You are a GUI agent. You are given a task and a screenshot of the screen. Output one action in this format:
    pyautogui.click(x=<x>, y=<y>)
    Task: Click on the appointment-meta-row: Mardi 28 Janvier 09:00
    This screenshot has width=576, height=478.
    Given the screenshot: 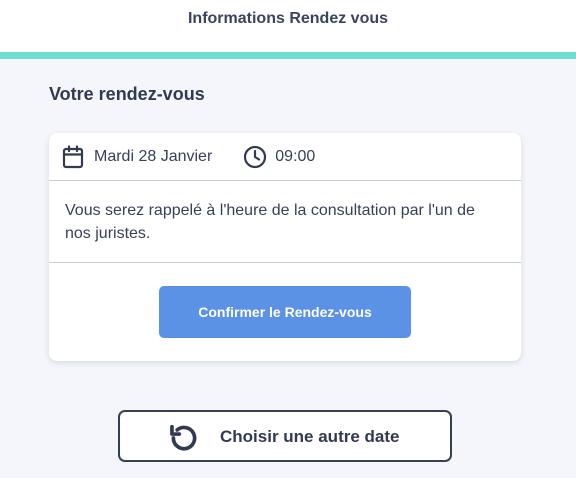 What is the action you would take?
    pyautogui.click(x=285, y=157)
    